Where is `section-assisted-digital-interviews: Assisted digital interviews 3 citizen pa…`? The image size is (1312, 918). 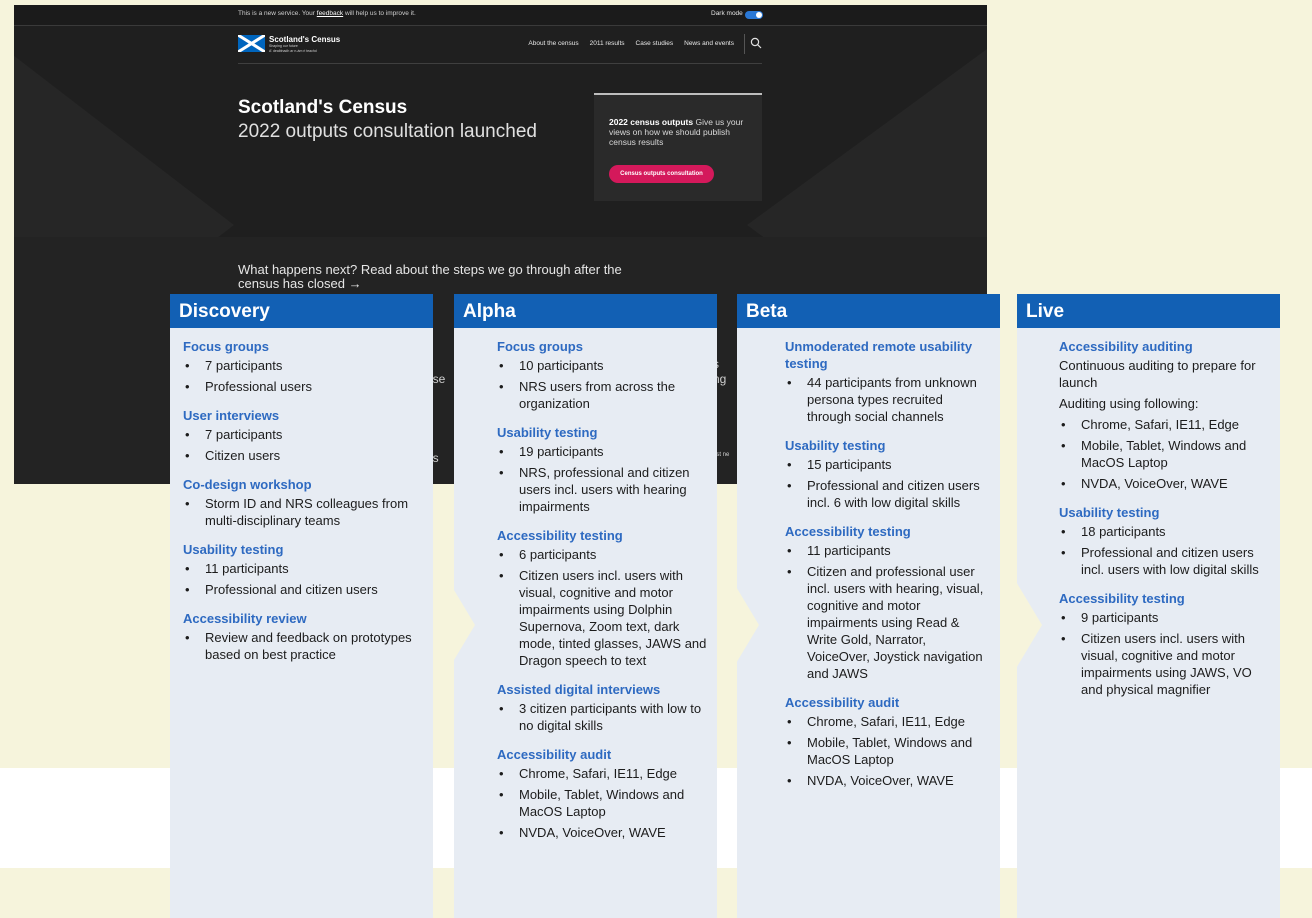
section-assisted-digital-interviews: Assisted digital interviews 3 citizen pa… is located at coordinates (603, 707).